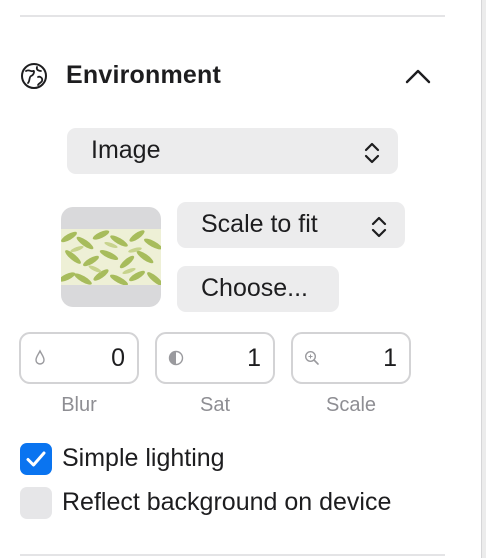  What do you see at coordinates (118, 358) in the screenshot?
I see `blur-value: 0` at bounding box center [118, 358].